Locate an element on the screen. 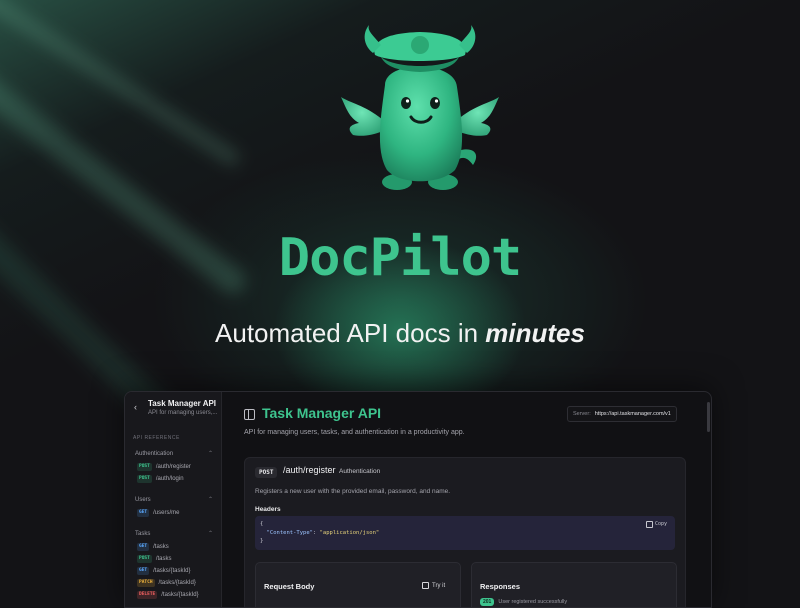  scrollbar is located at coordinates (708, 417).